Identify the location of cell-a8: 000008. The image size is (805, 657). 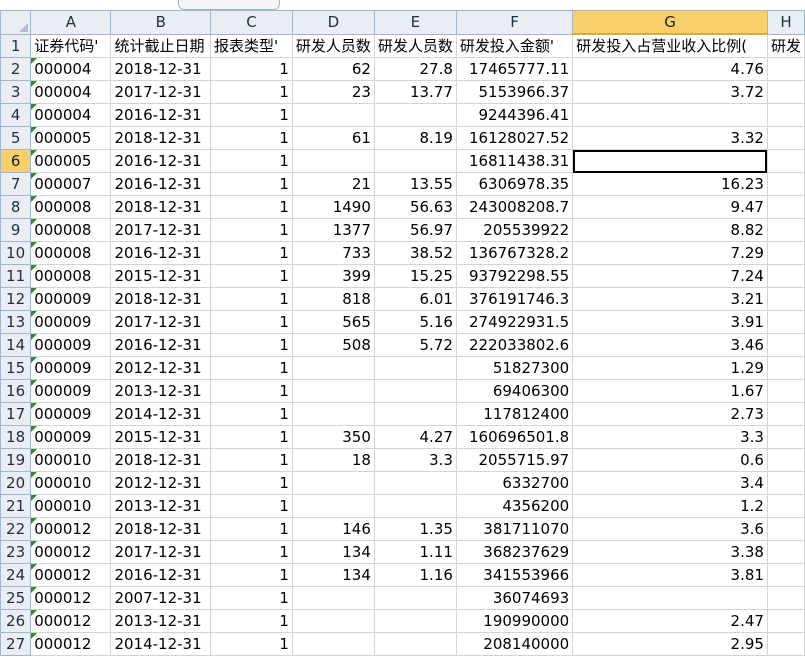
(71, 207).